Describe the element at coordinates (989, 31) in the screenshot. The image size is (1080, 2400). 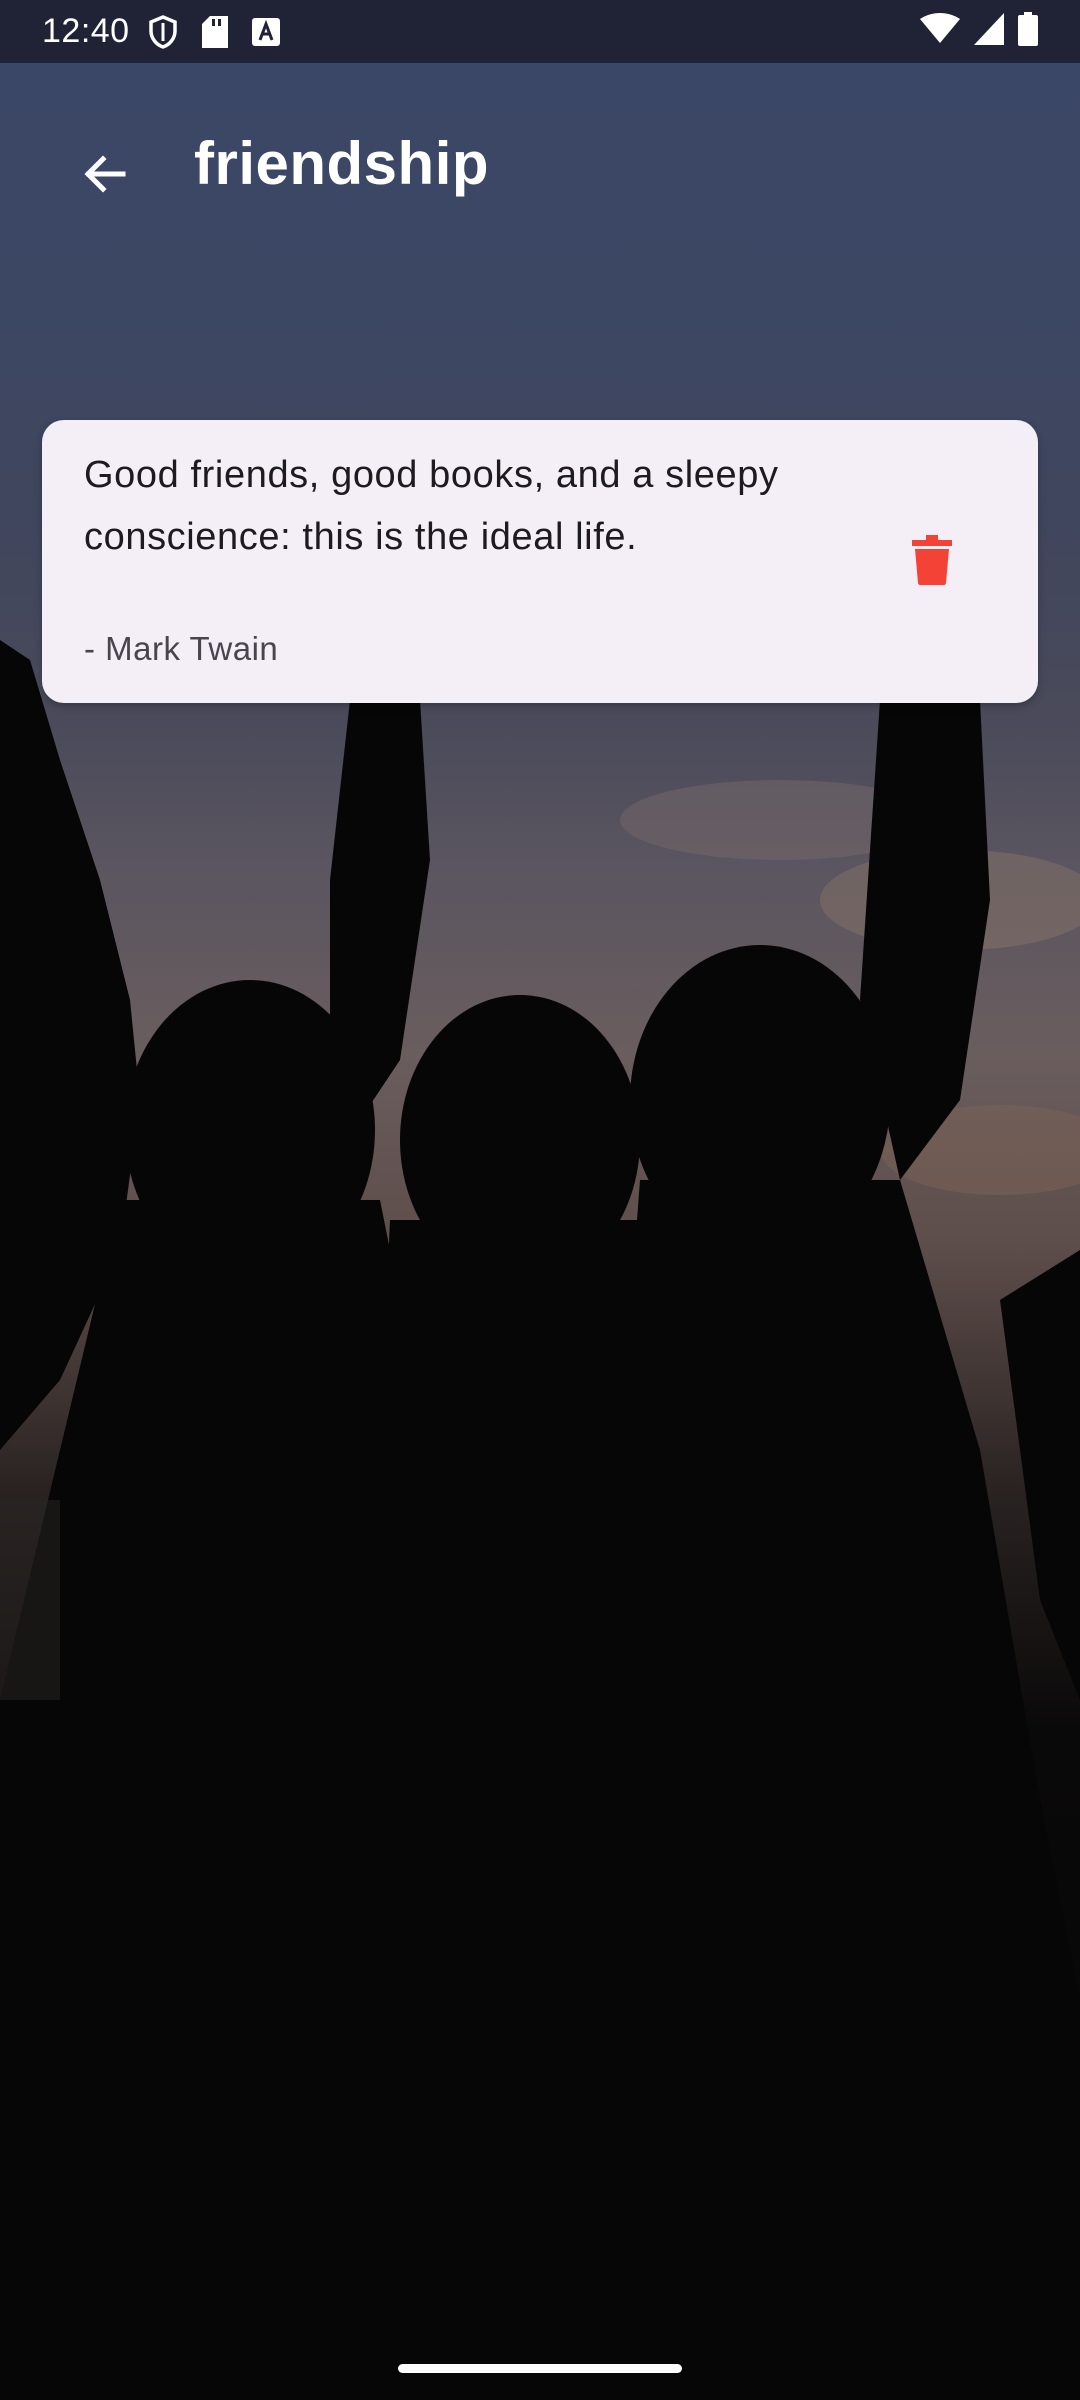
I see `signal-icon` at that location.